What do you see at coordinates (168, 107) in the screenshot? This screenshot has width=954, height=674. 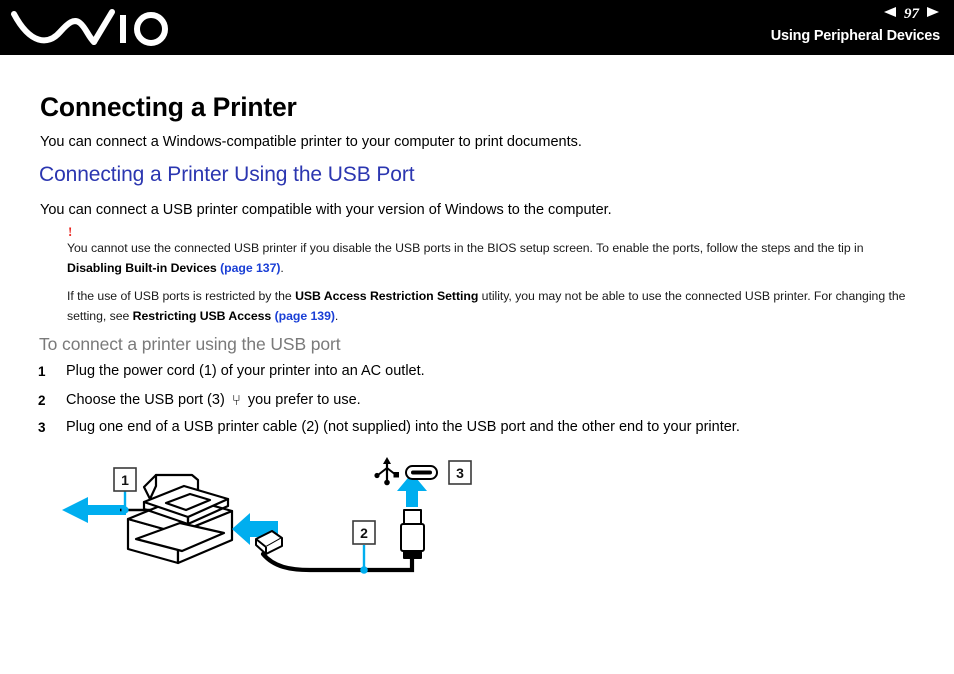 I see `page-title: Connecting a Printer` at bounding box center [168, 107].